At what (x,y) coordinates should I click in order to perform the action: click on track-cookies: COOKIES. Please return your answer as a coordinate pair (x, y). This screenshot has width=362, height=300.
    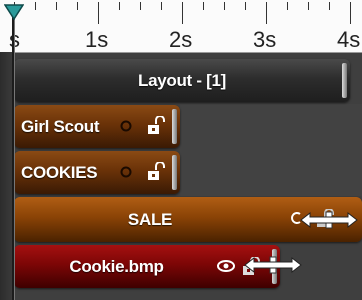
    Looking at the image, I should click on (97, 172).